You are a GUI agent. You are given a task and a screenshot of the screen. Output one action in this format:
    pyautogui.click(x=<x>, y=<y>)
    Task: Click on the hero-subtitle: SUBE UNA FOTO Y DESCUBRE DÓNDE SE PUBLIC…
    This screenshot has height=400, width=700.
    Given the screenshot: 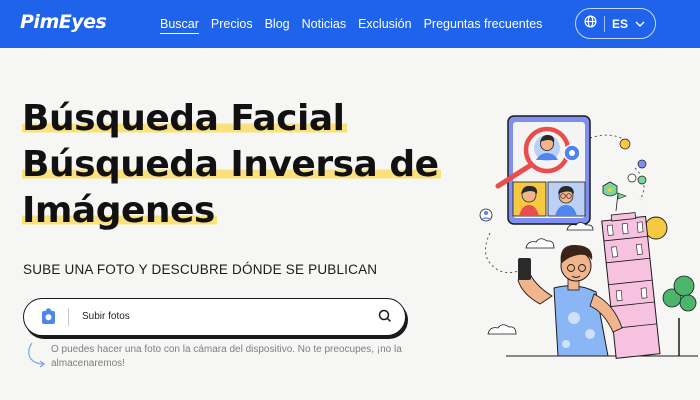 What is the action you would take?
    pyautogui.click(x=200, y=269)
    